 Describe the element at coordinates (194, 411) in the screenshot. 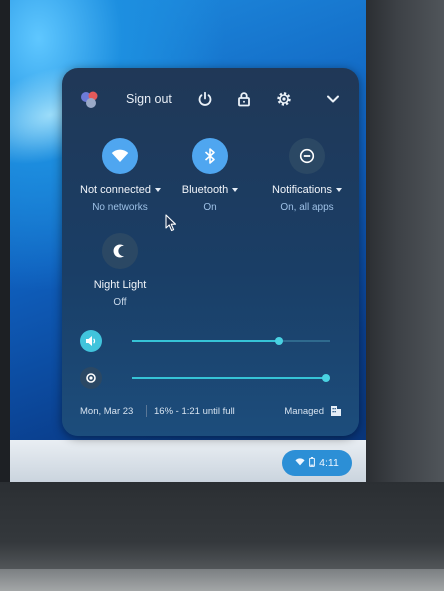

I see `battery-status: 16% - 1:21 until full` at that location.